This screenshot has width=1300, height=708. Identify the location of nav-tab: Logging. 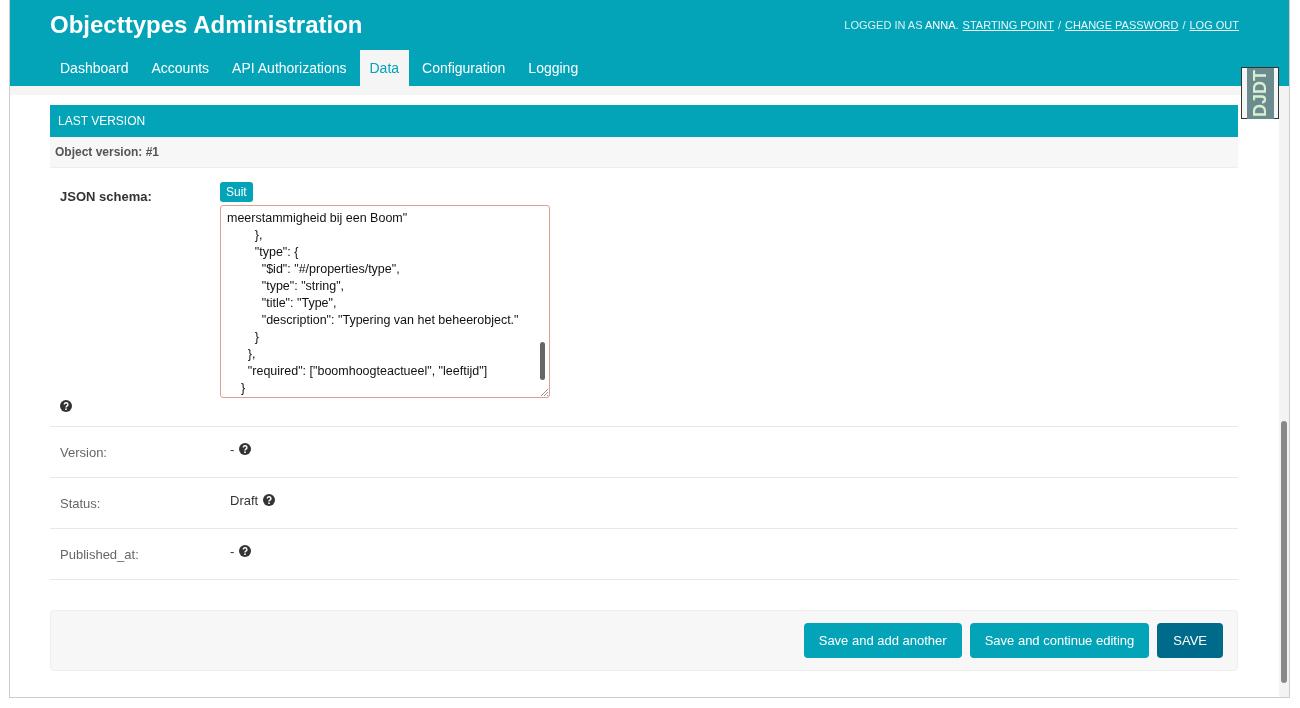
(553, 68).